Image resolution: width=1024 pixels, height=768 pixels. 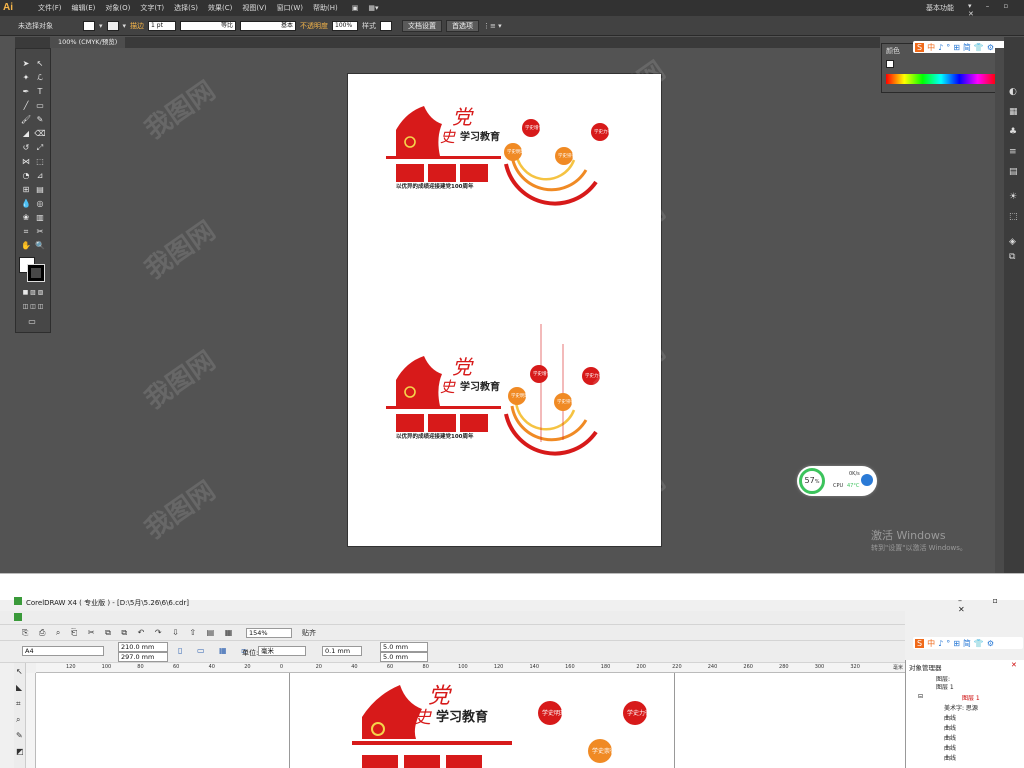 I want to click on toolbar-icons: ⎘ ⎙ ⌕ ⎗ ✂ ⧉ ⧉ ↶ ↷ ⇩ ⇧ ▤ ▦, so click(x=129, y=633).